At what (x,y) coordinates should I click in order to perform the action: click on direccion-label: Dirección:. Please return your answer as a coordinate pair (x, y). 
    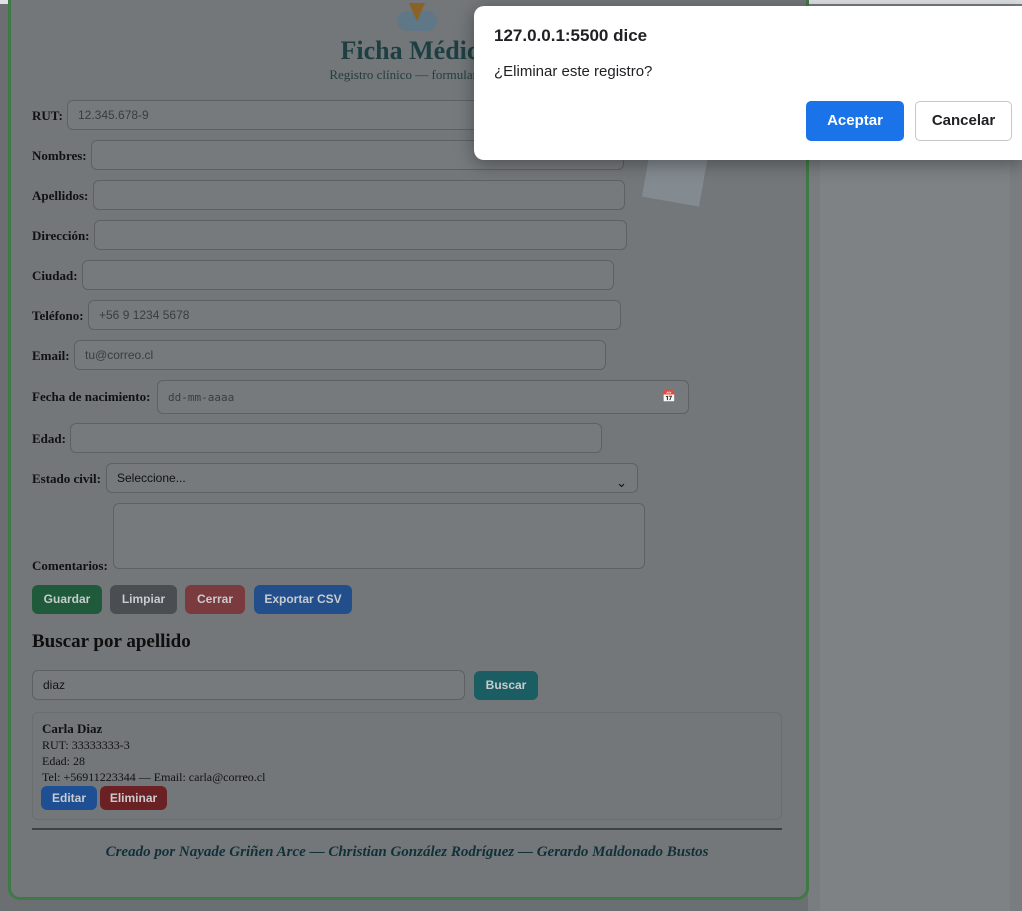
    Looking at the image, I should click on (61, 235).